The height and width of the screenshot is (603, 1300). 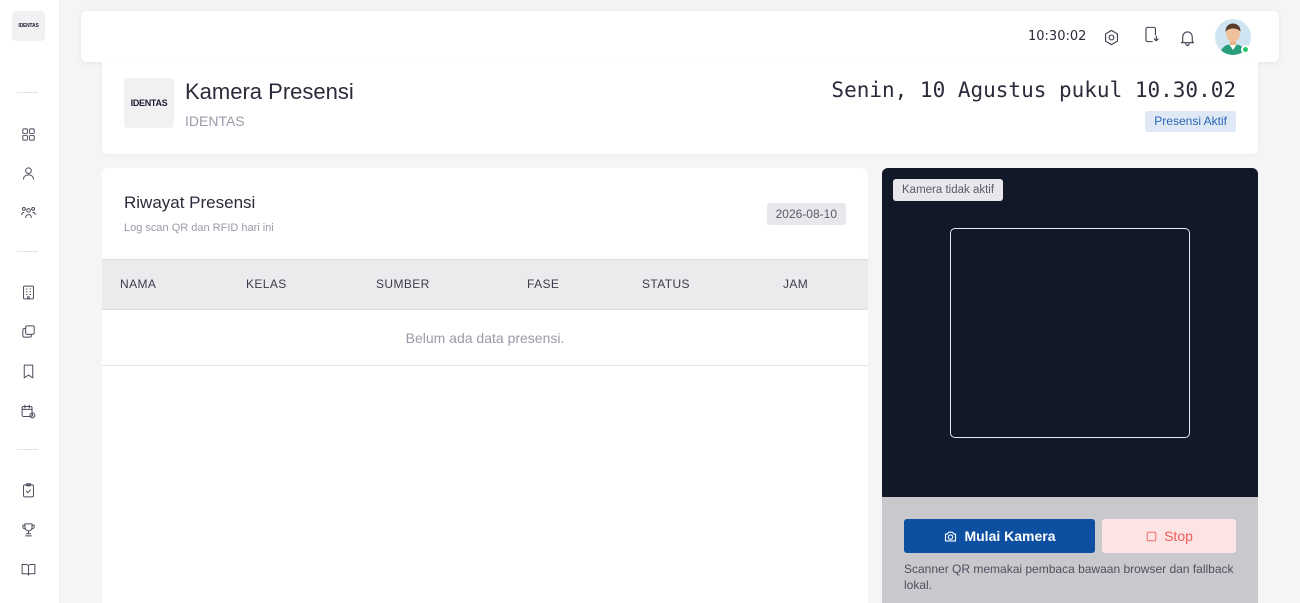 What do you see at coordinates (269, 91) in the screenshot?
I see `page-title: Kamera Presensi` at bounding box center [269, 91].